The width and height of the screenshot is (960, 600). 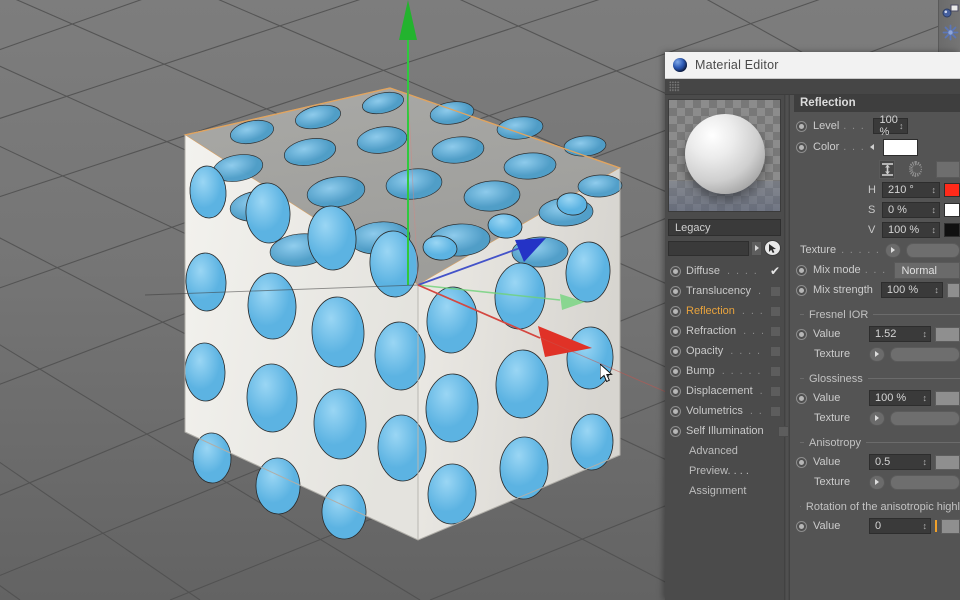 I want to click on channel-label: Diffuse, so click(x=703, y=271).